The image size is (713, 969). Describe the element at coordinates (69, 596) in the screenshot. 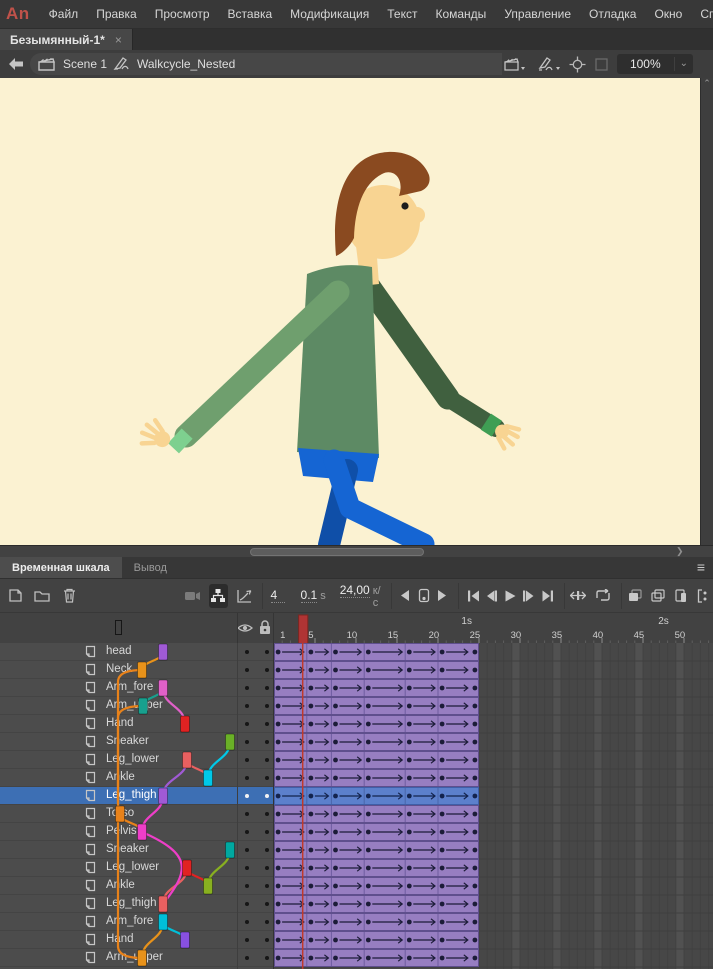

I see `delete-layer-button` at that location.